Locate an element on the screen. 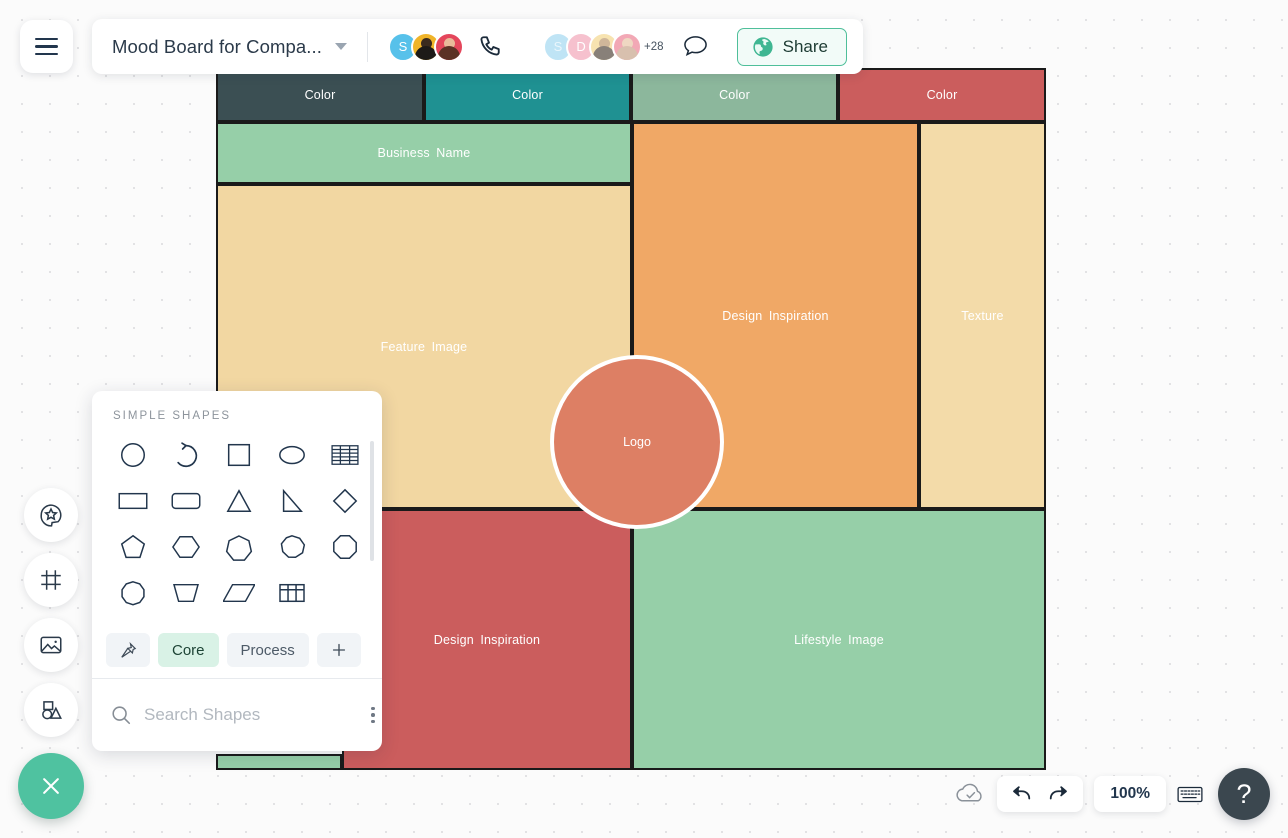 This screenshot has width=1288, height=838. keyboard-icon is located at coordinates (1190, 794).